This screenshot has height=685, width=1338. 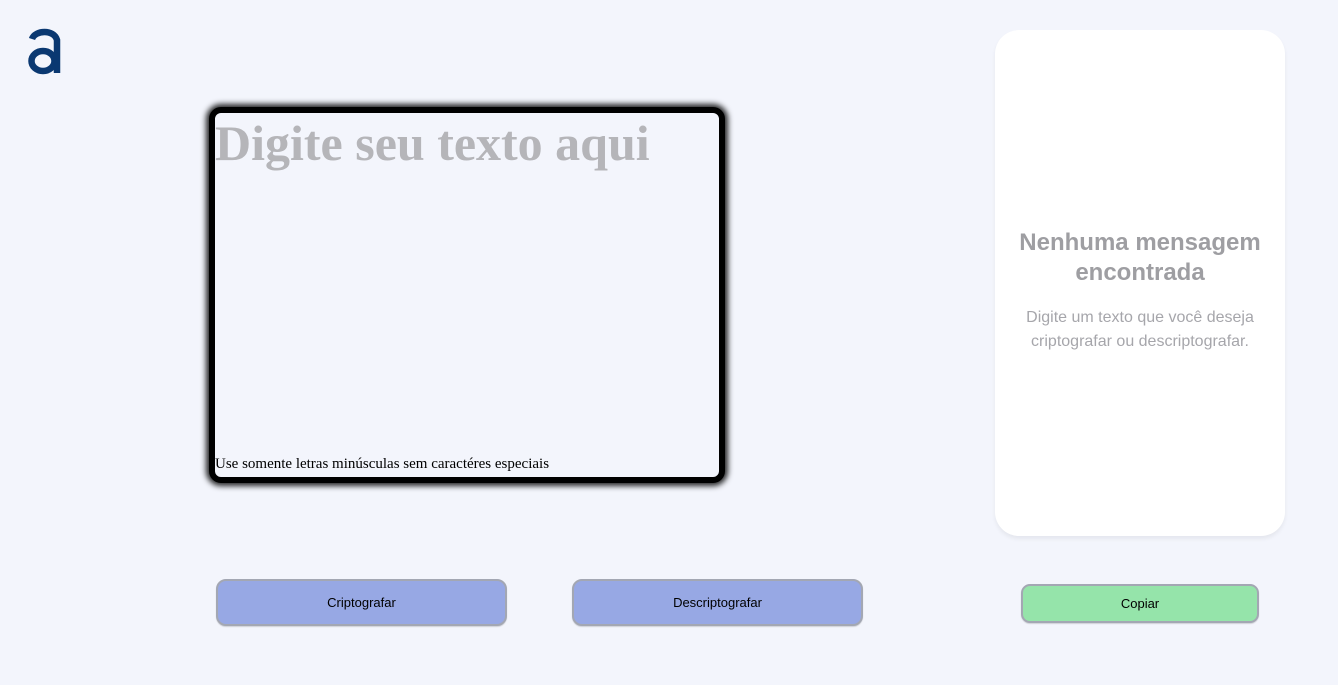 What do you see at coordinates (1140, 257) in the screenshot?
I see `empty-state-title: Nenhuma mensagem encontrada` at bounding box center [1140, 257].